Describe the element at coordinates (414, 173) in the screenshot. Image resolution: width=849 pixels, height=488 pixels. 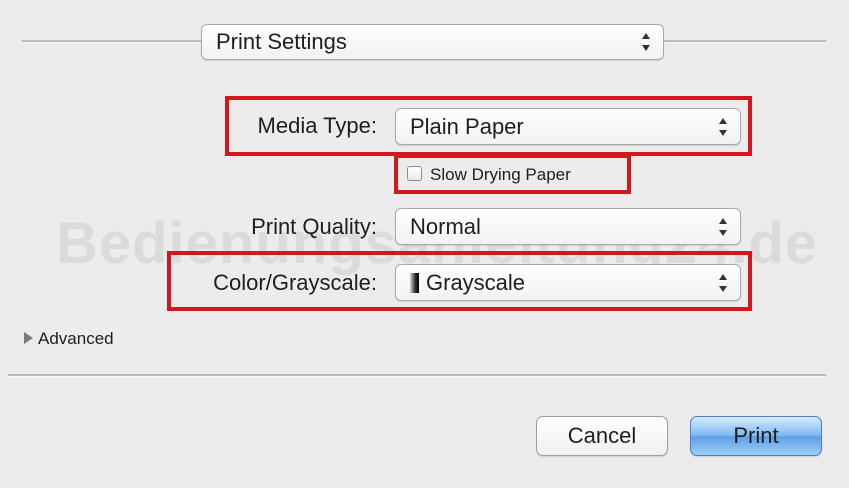
I see `slow-drying-checkbox` at that location.